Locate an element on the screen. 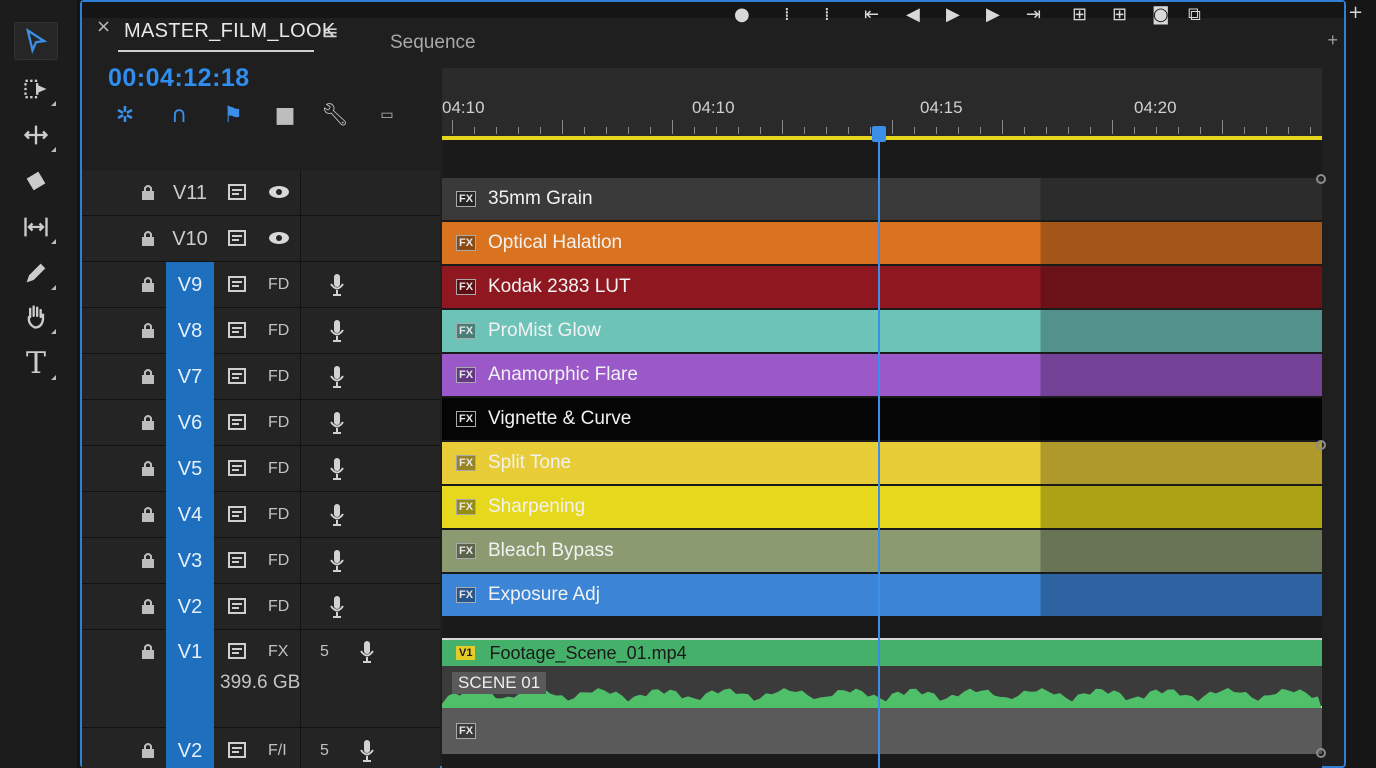 The image size is (1376, 768). compare-icon: ⧉ is located at coordinates (1194, 14).